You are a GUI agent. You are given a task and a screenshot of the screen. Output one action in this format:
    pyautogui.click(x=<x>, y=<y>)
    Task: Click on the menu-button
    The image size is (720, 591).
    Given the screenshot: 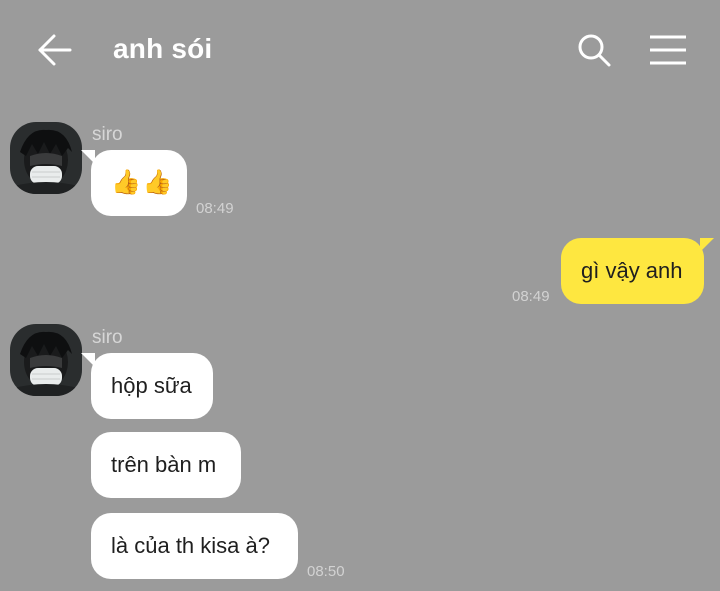 What is the action you would take?
    pyautogui.click(x=668, y=50)
    